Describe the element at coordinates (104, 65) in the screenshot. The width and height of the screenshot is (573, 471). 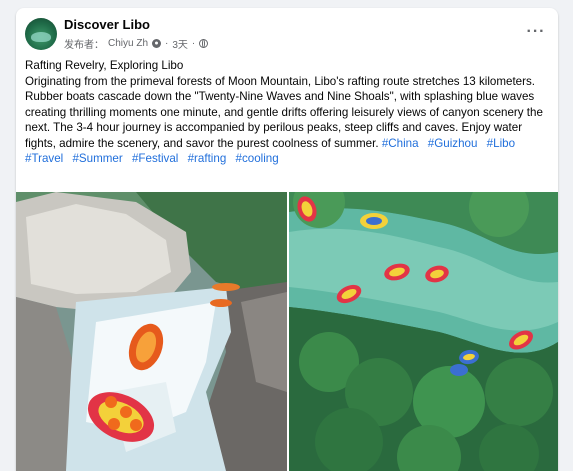
I see `post-title: Rafting Revelry, Exploring Libo` at that location.